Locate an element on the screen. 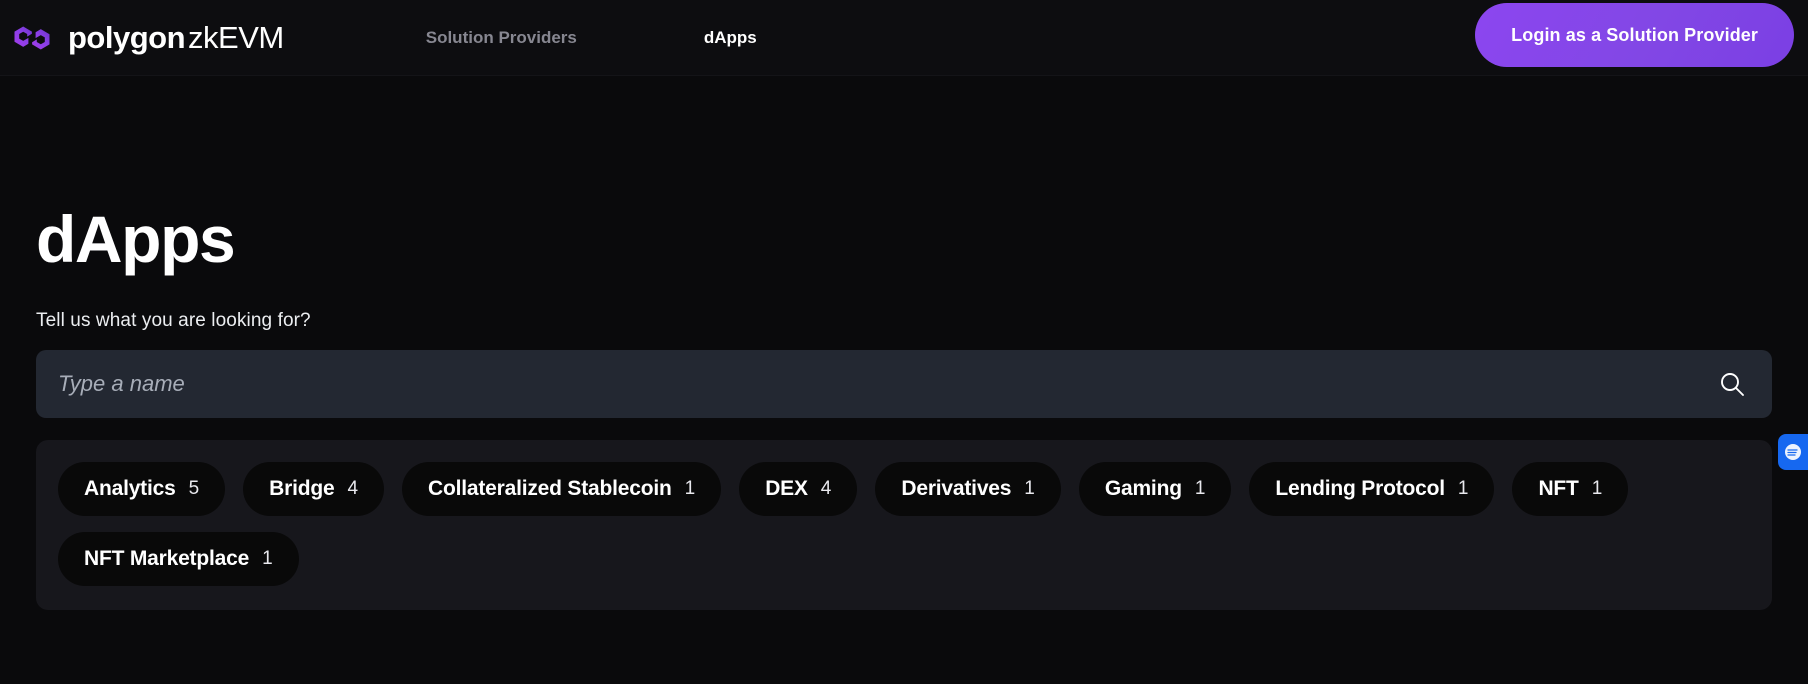 Image resolution: width=1808 pixels, height=684 pixels. side-chat-widget-tab is located at coordinates (1793, 452).